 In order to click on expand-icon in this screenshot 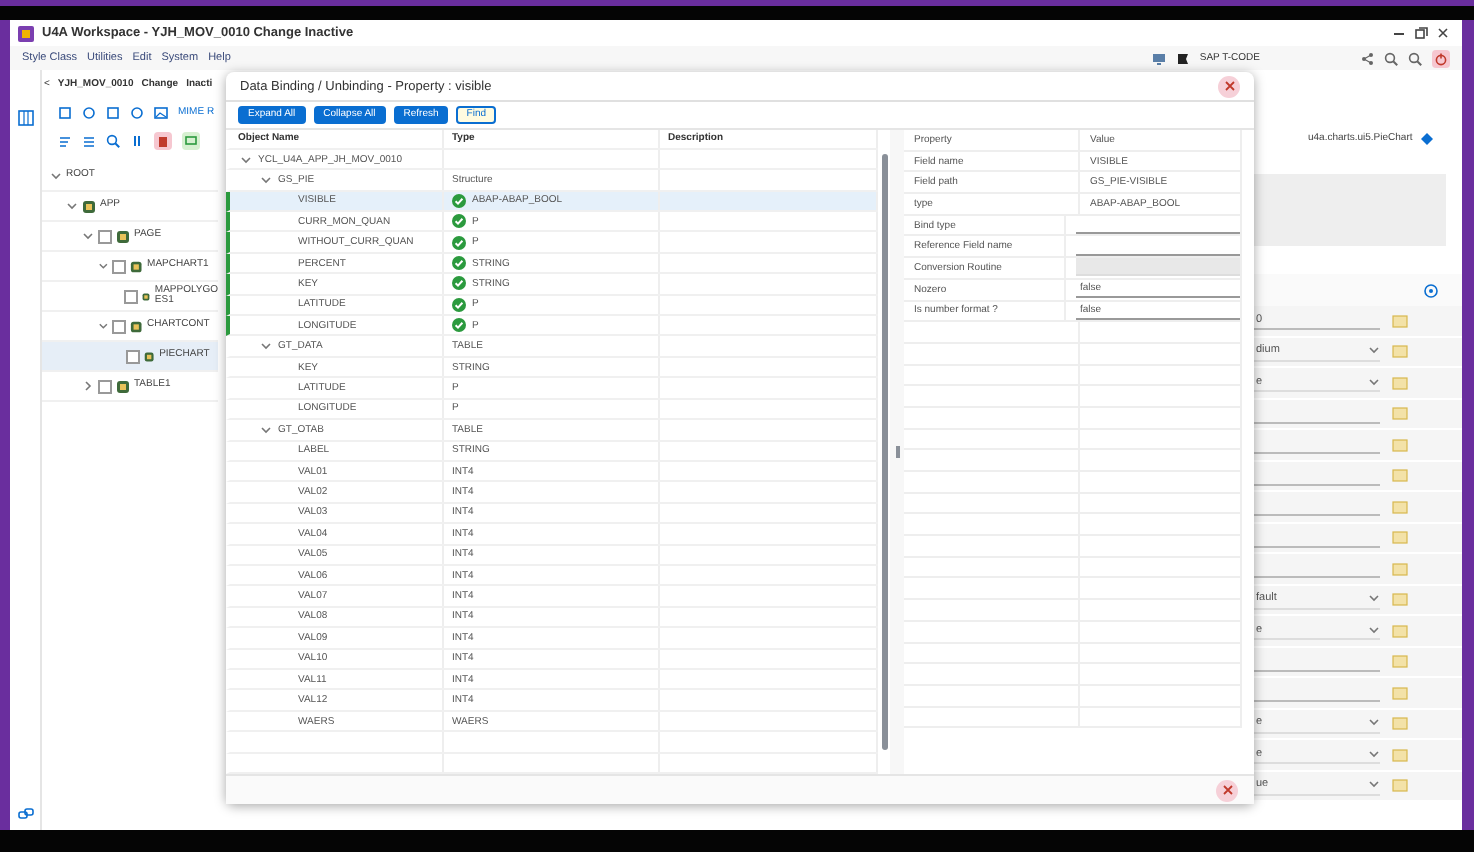, I will do `click(88, 386)`.